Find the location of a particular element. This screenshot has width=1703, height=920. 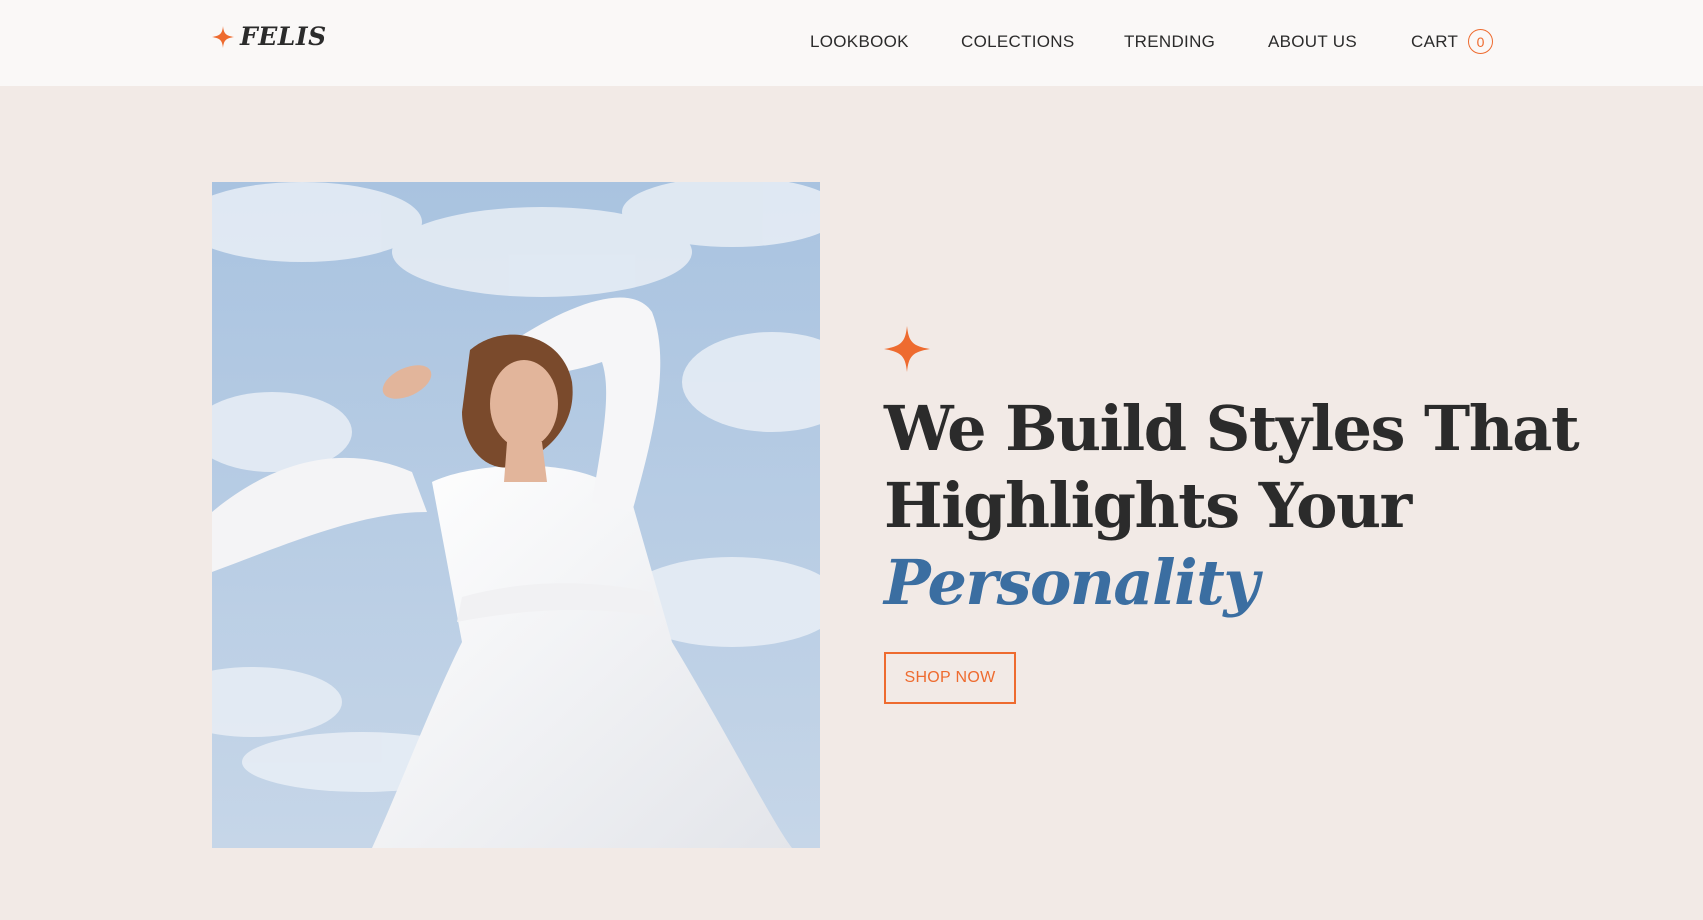

headline-line-2: Highlights Your is located at coordinates (1148, 505).